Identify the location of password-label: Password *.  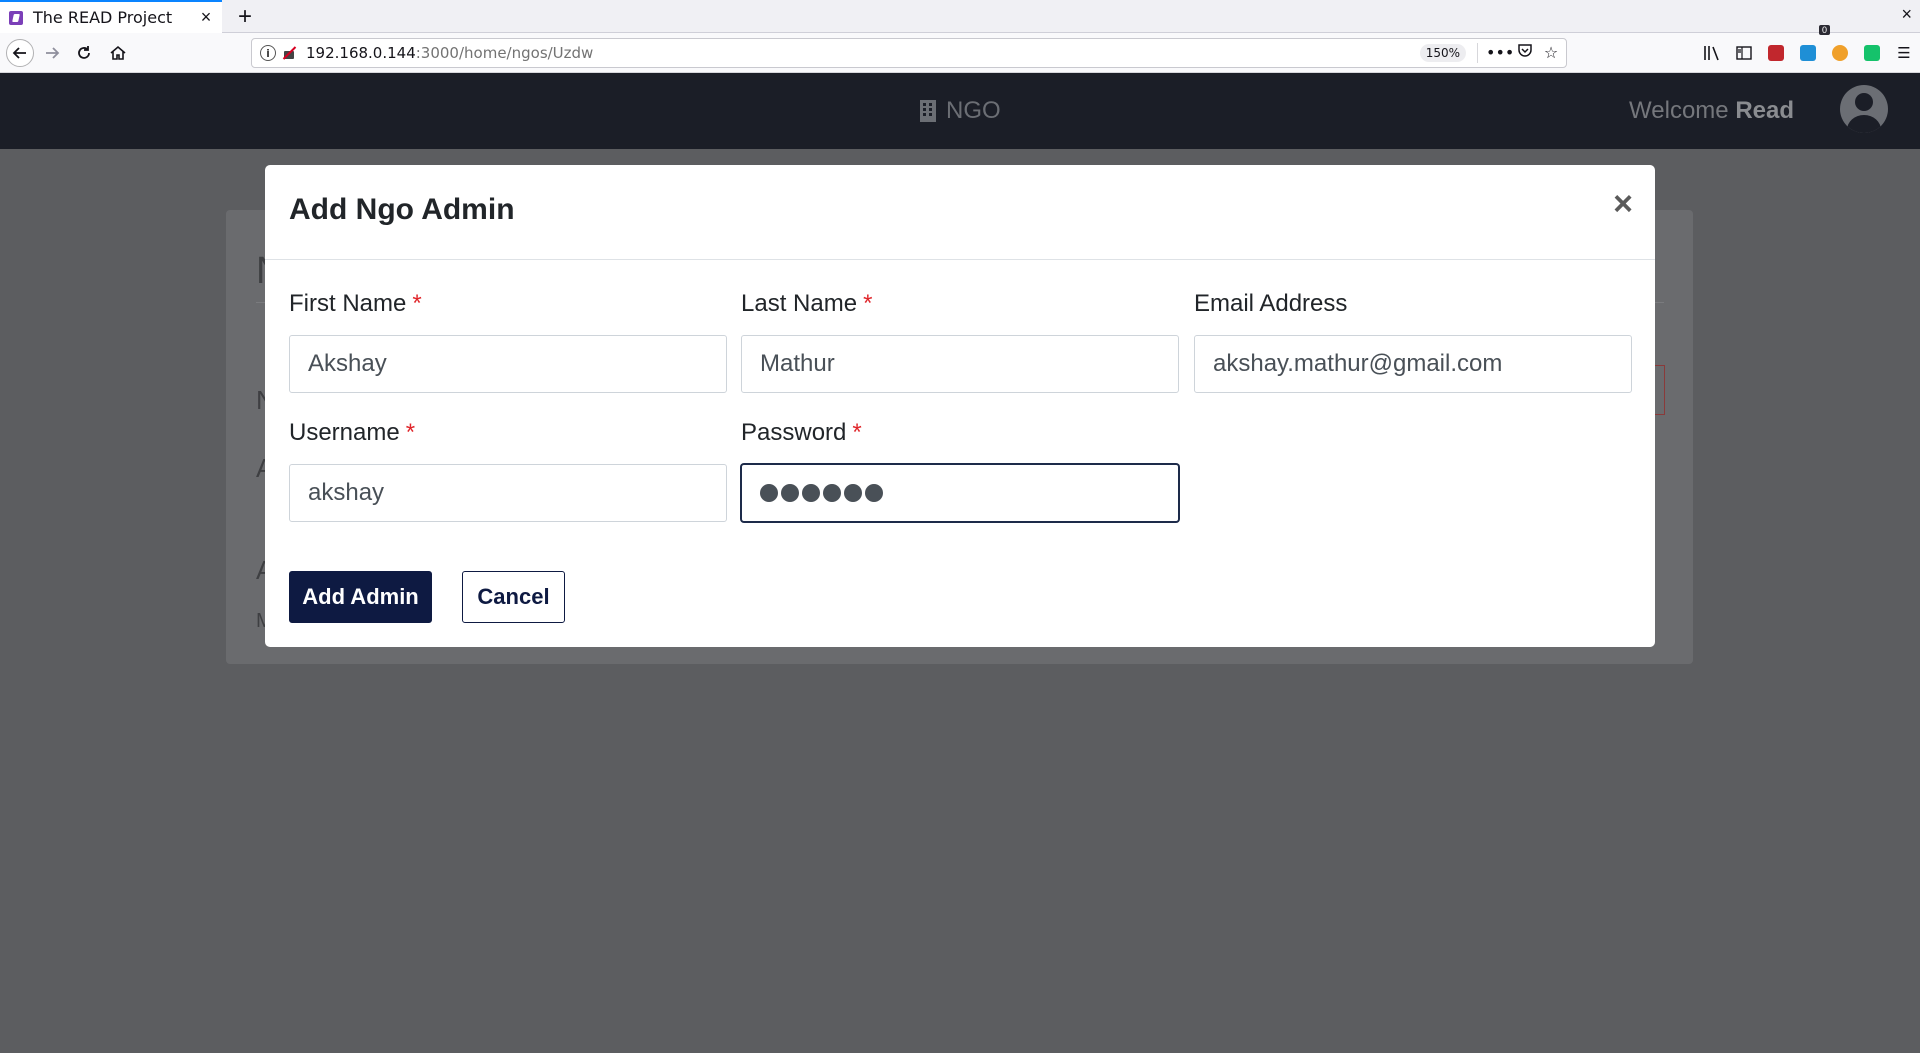
(801, 432).